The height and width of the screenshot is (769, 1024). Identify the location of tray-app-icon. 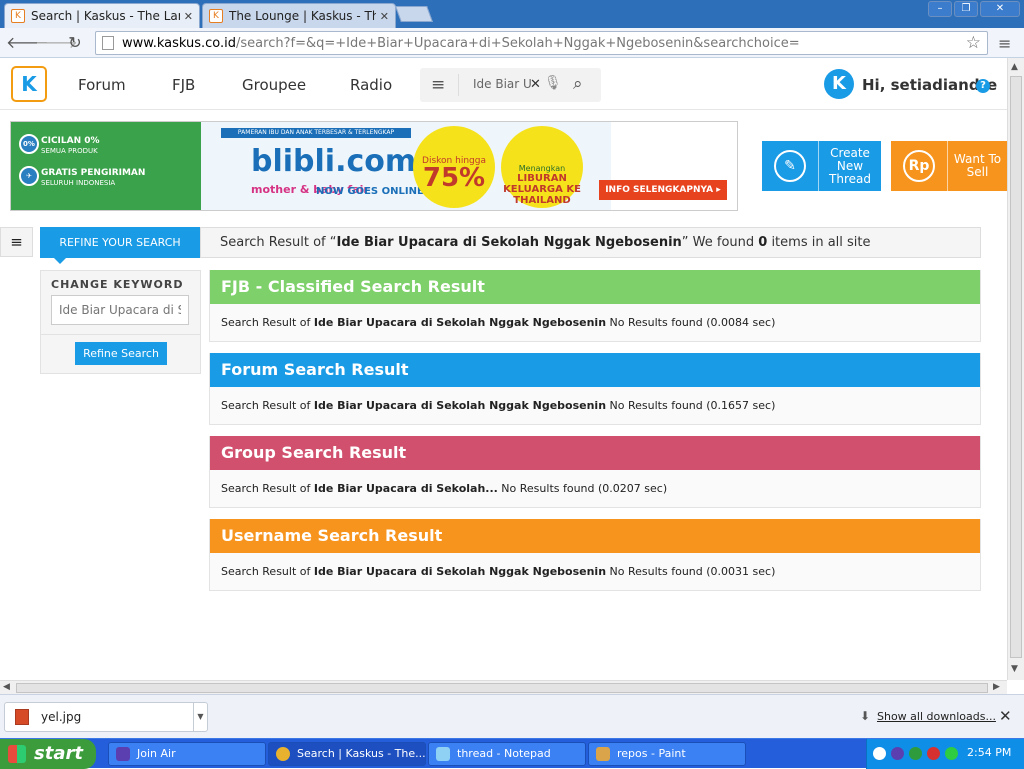
(897, 753).